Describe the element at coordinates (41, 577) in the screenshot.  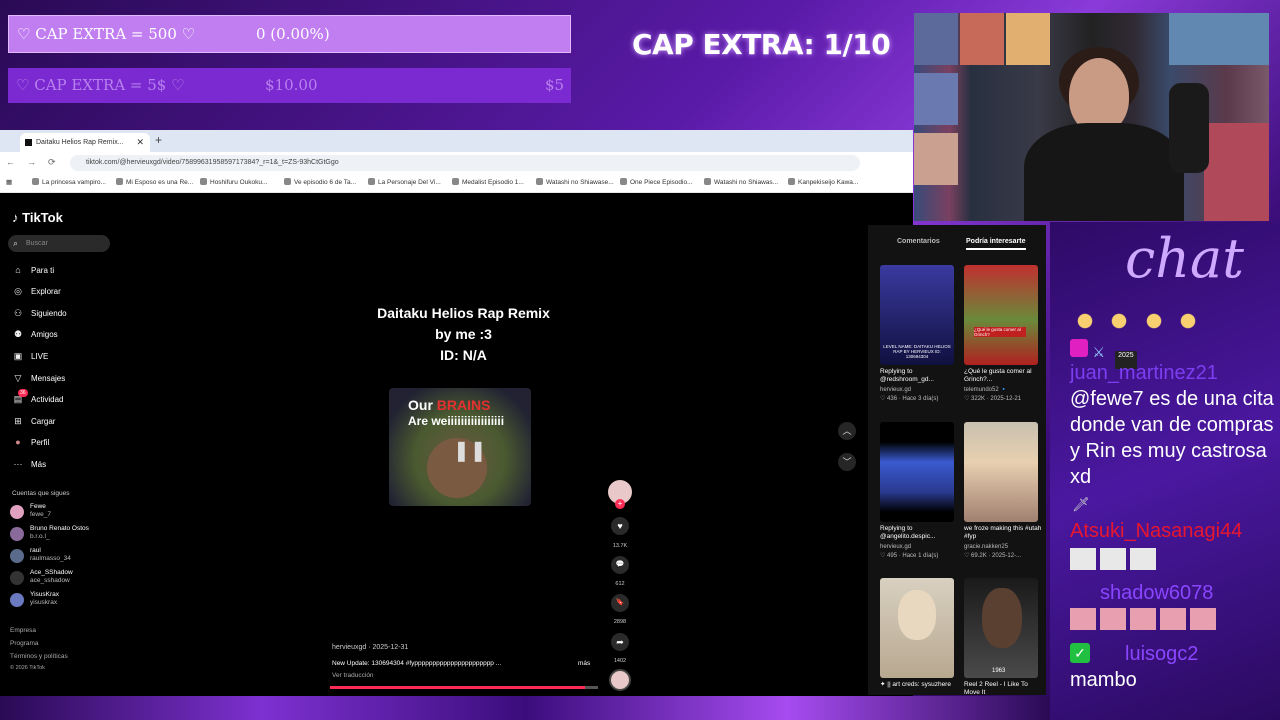
I see `following-account: Ace_SShadow ace_sshadow` at that location.